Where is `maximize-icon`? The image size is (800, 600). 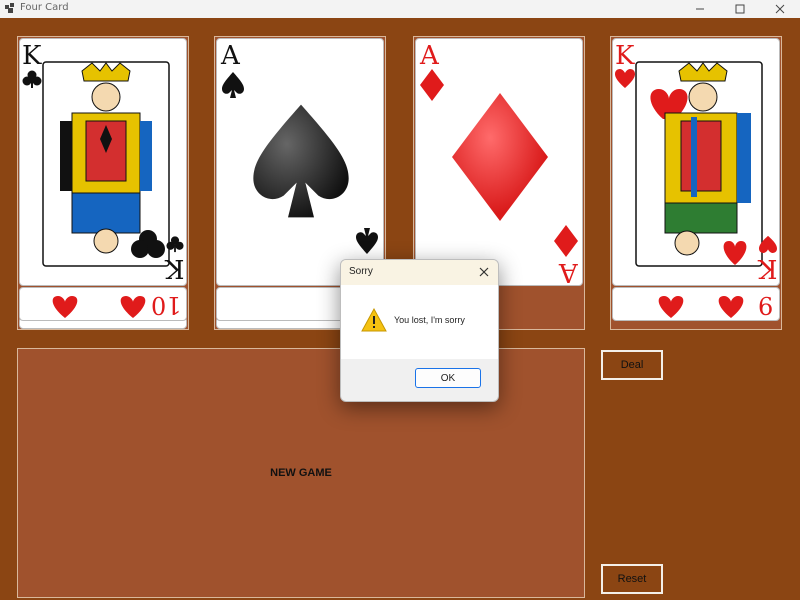
maximize-icon is located at coordinates (740, 9).